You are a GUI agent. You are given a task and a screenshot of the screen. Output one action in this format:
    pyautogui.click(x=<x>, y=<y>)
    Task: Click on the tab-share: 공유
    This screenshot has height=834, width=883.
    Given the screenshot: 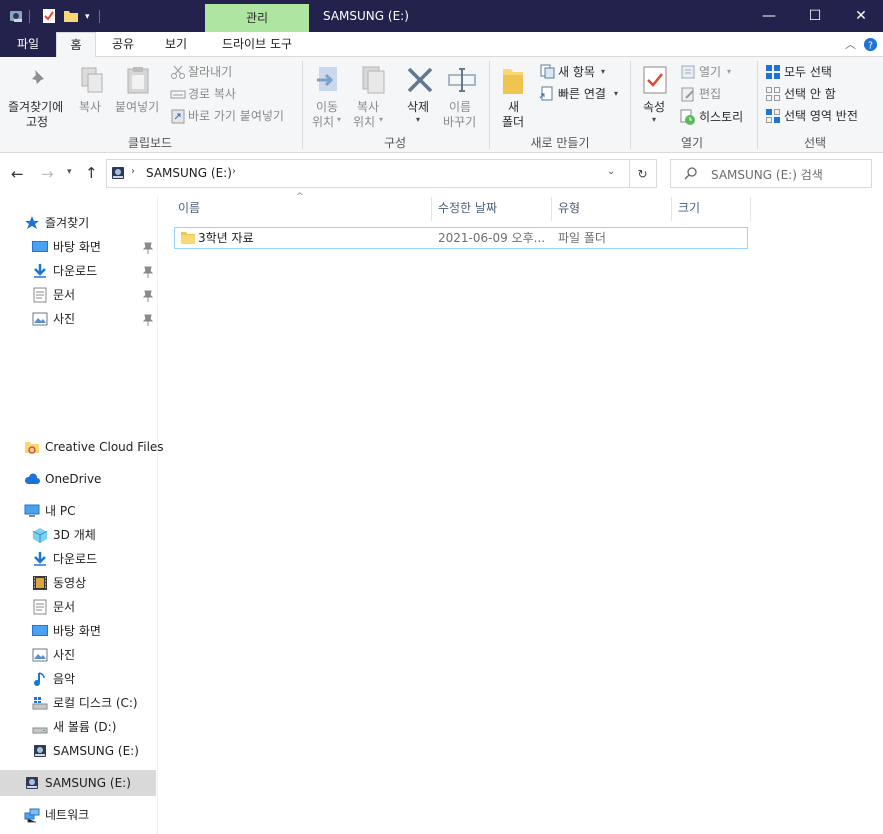 What is the action you would take?
    pyautogui.click(x=123, y=44)
    